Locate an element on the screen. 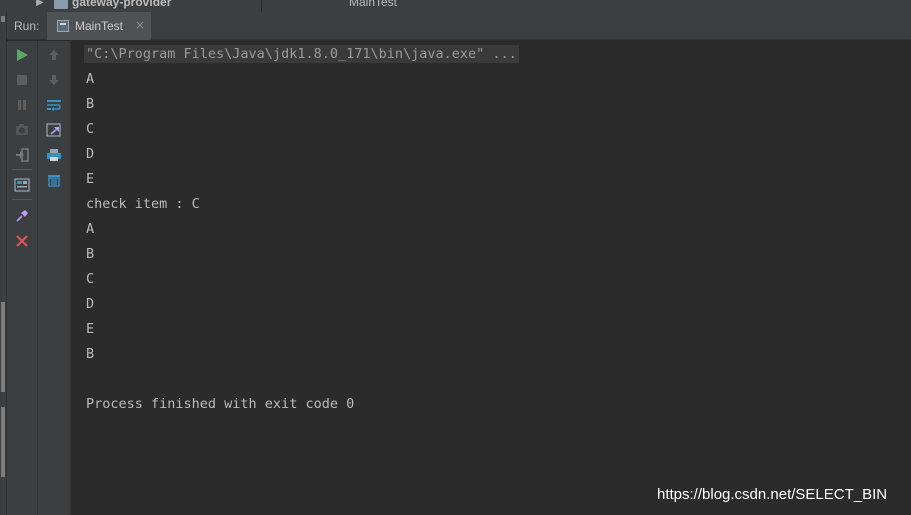  clear-all-button is located at coordinates (54, 180).